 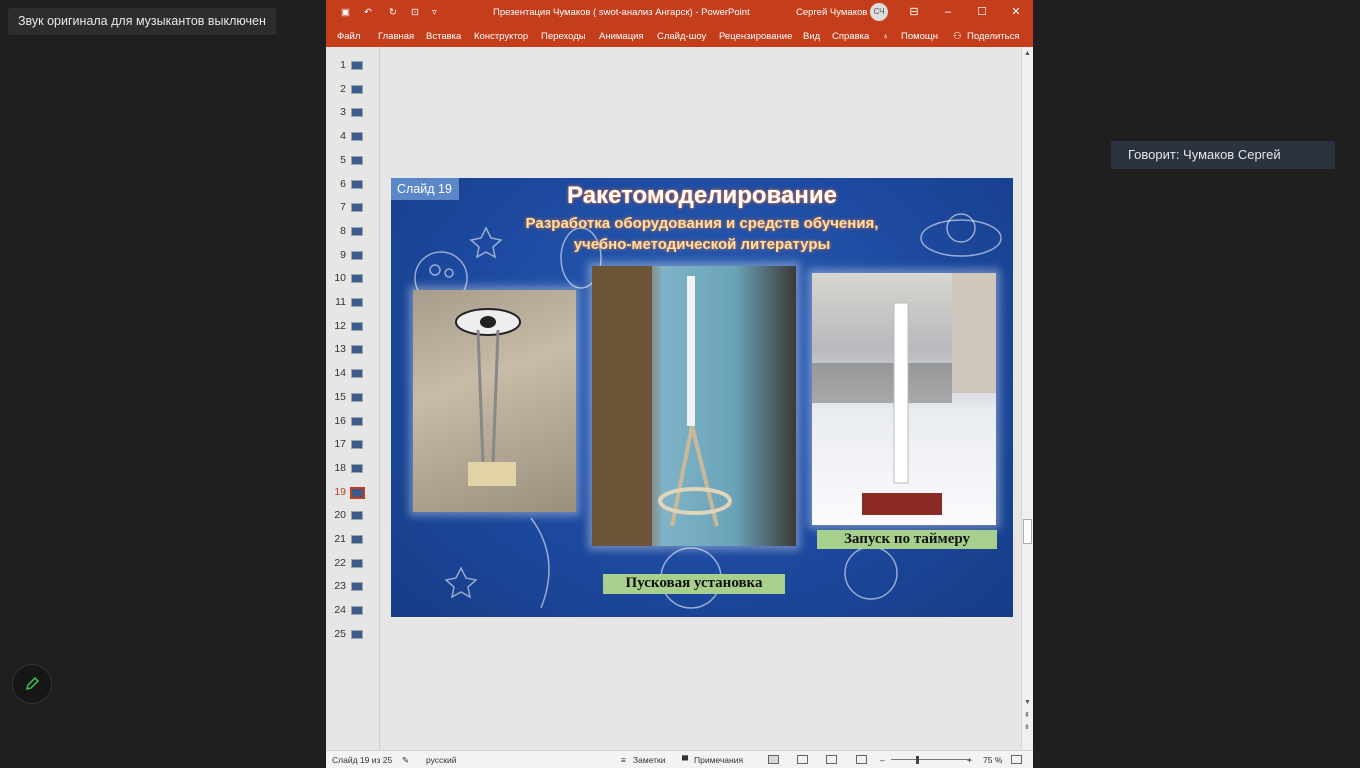 I want to click on slideshow-view-icon, so click(x=861, y=759).